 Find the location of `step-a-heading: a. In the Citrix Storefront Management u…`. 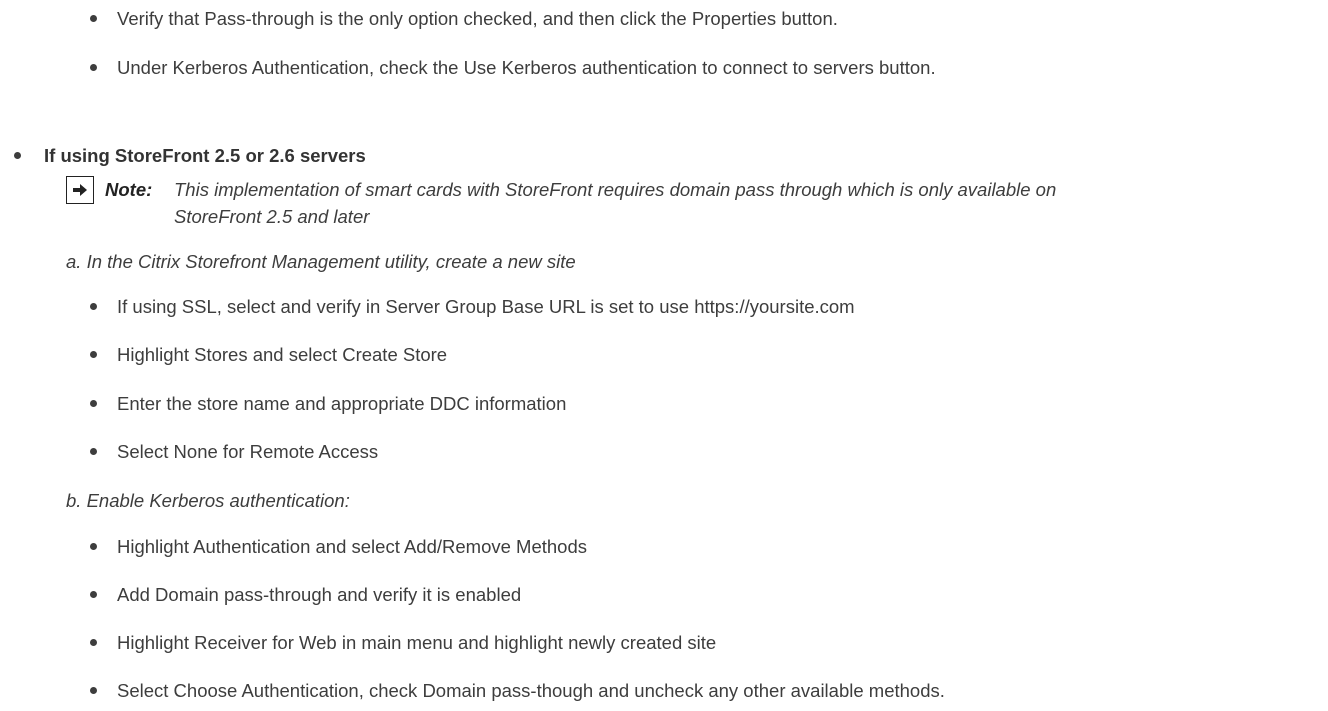

step-a-heading: a. In the Citrix Storefront Management u… is located at coordinates (321, 261).